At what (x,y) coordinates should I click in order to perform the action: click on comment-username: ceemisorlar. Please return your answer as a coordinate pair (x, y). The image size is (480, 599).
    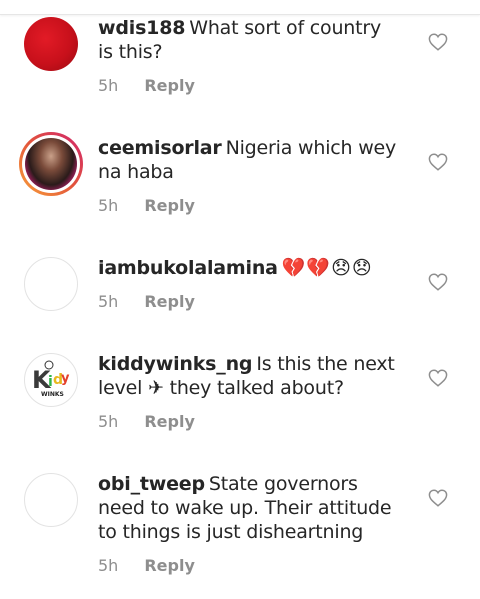
    Looking at the image, I should click on (160, 148).